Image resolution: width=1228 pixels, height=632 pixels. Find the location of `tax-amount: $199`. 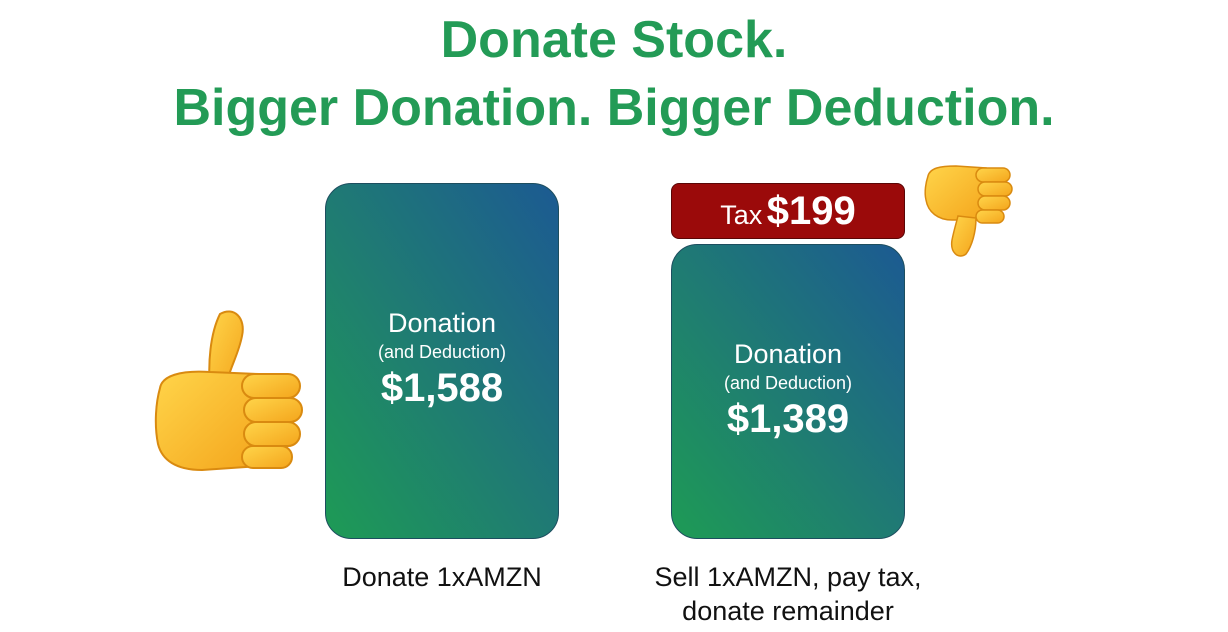

tax-amount: $199 is located at coordinates (811, 211).